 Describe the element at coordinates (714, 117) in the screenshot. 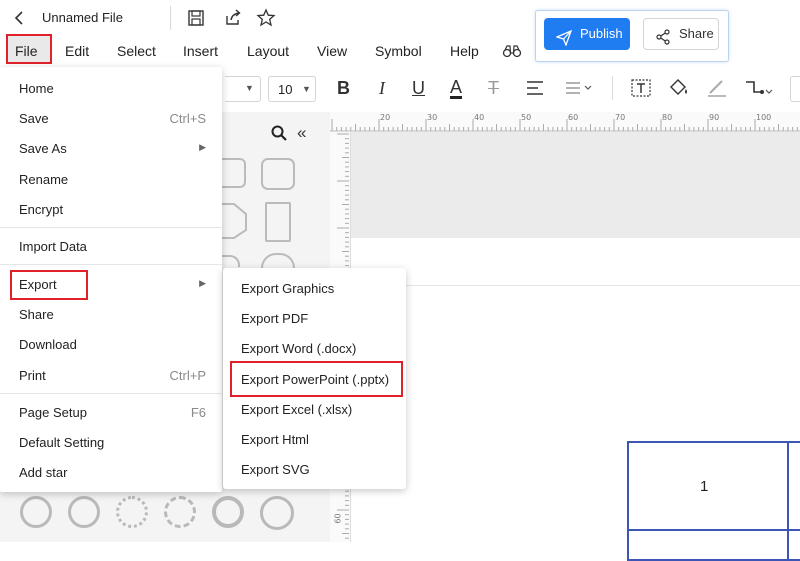

I see `ruler-number: 90` at that location.